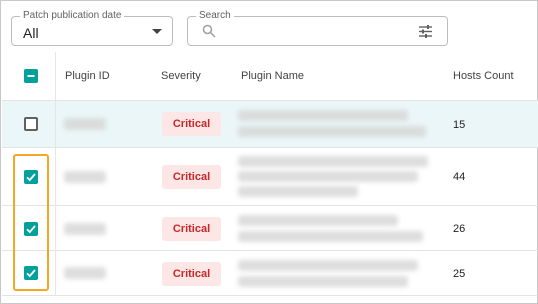  What do you see at coordinates (209, 31) in the screenshot?
I see `search-icon` at bounding box center [209, 31].